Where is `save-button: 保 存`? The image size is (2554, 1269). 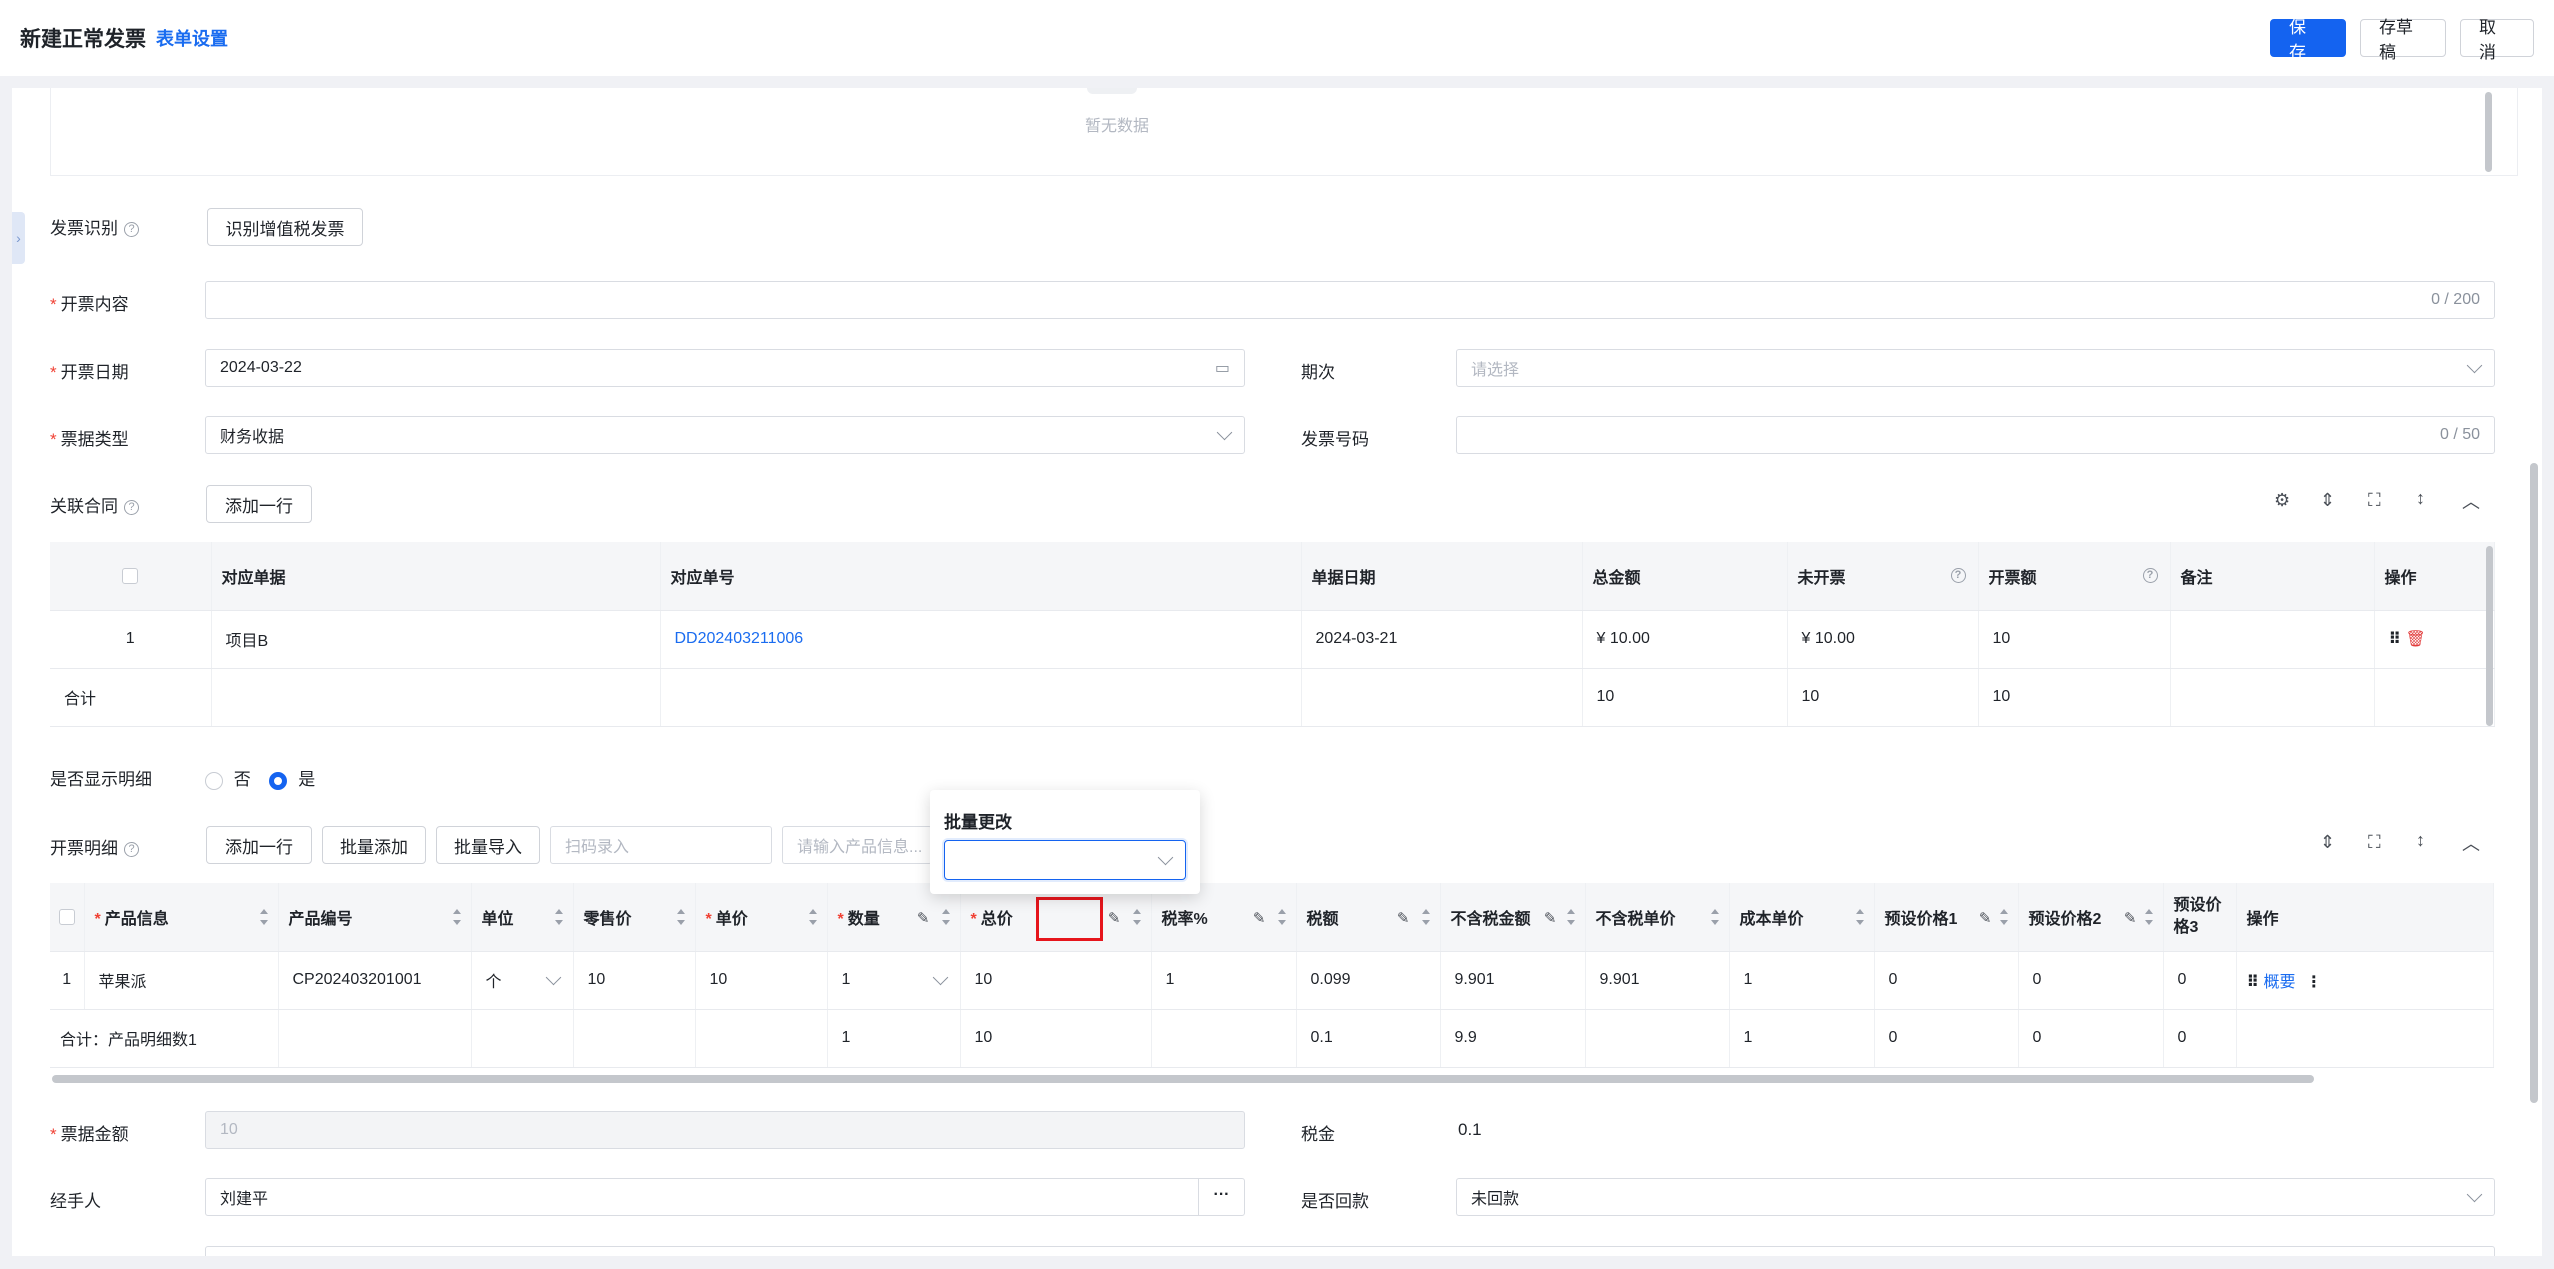
save-button: 保 存 is located at coordinates (2308, 40).